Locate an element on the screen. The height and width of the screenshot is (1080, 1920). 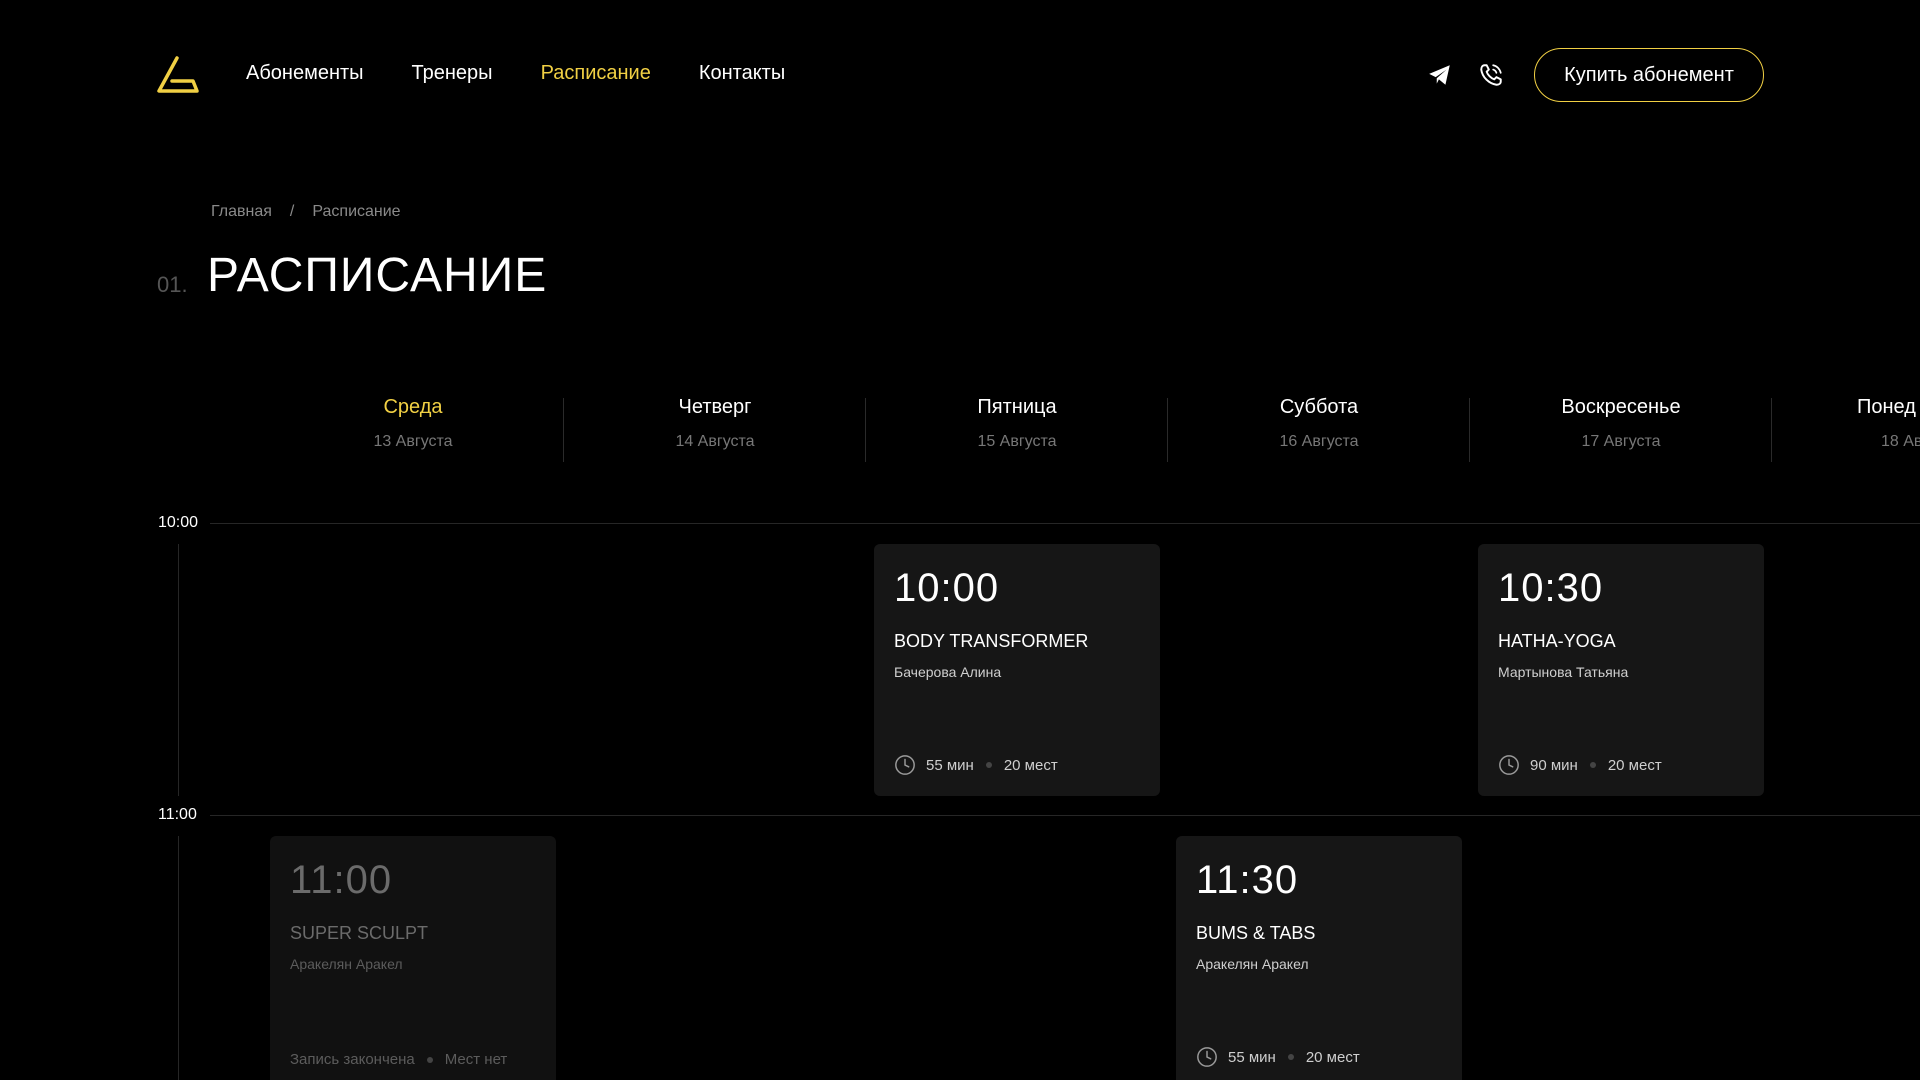
day-tab-wednesday: Среда 13 Августа is located at coordinates (413, 423).